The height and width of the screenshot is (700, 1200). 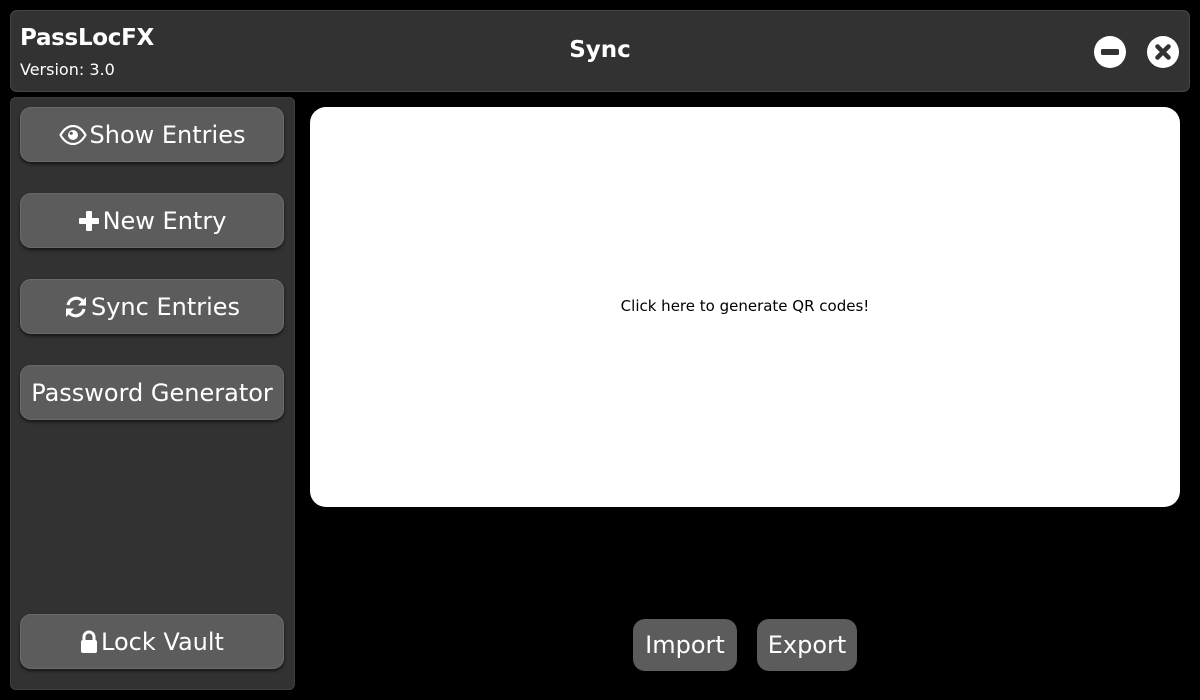 I want to click on lock-vault-button: Lock Vault, so click(x=152, y=641).